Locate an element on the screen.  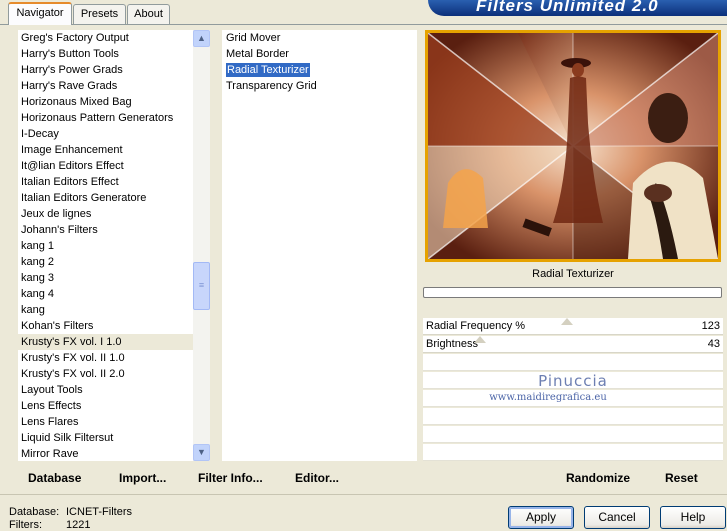
filter-item: Radial Texturizer is located at coordinates (321, 70).